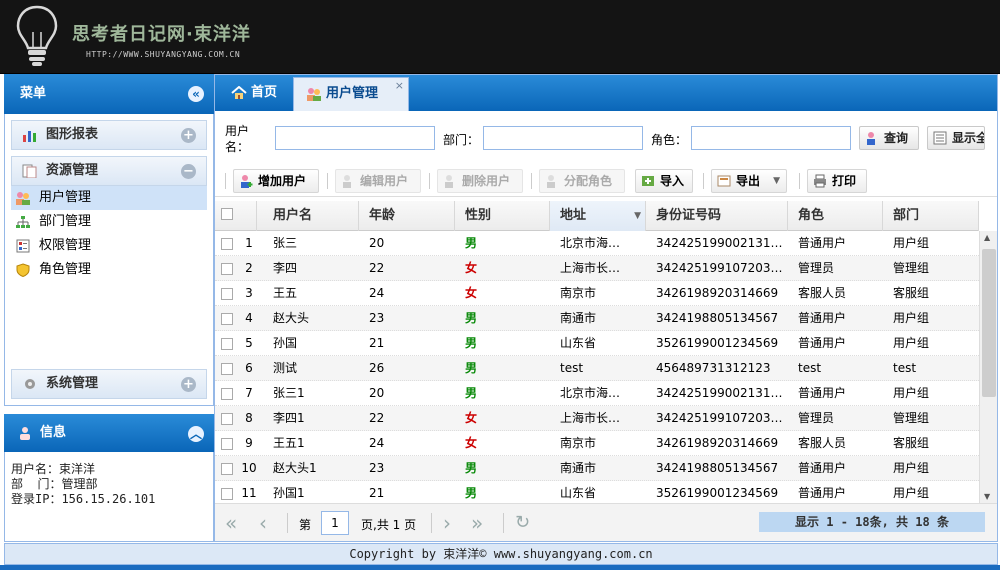  Describe the element at coordinates (477, 523) in the screenshot. I see `last-page-icon: »` at that location.